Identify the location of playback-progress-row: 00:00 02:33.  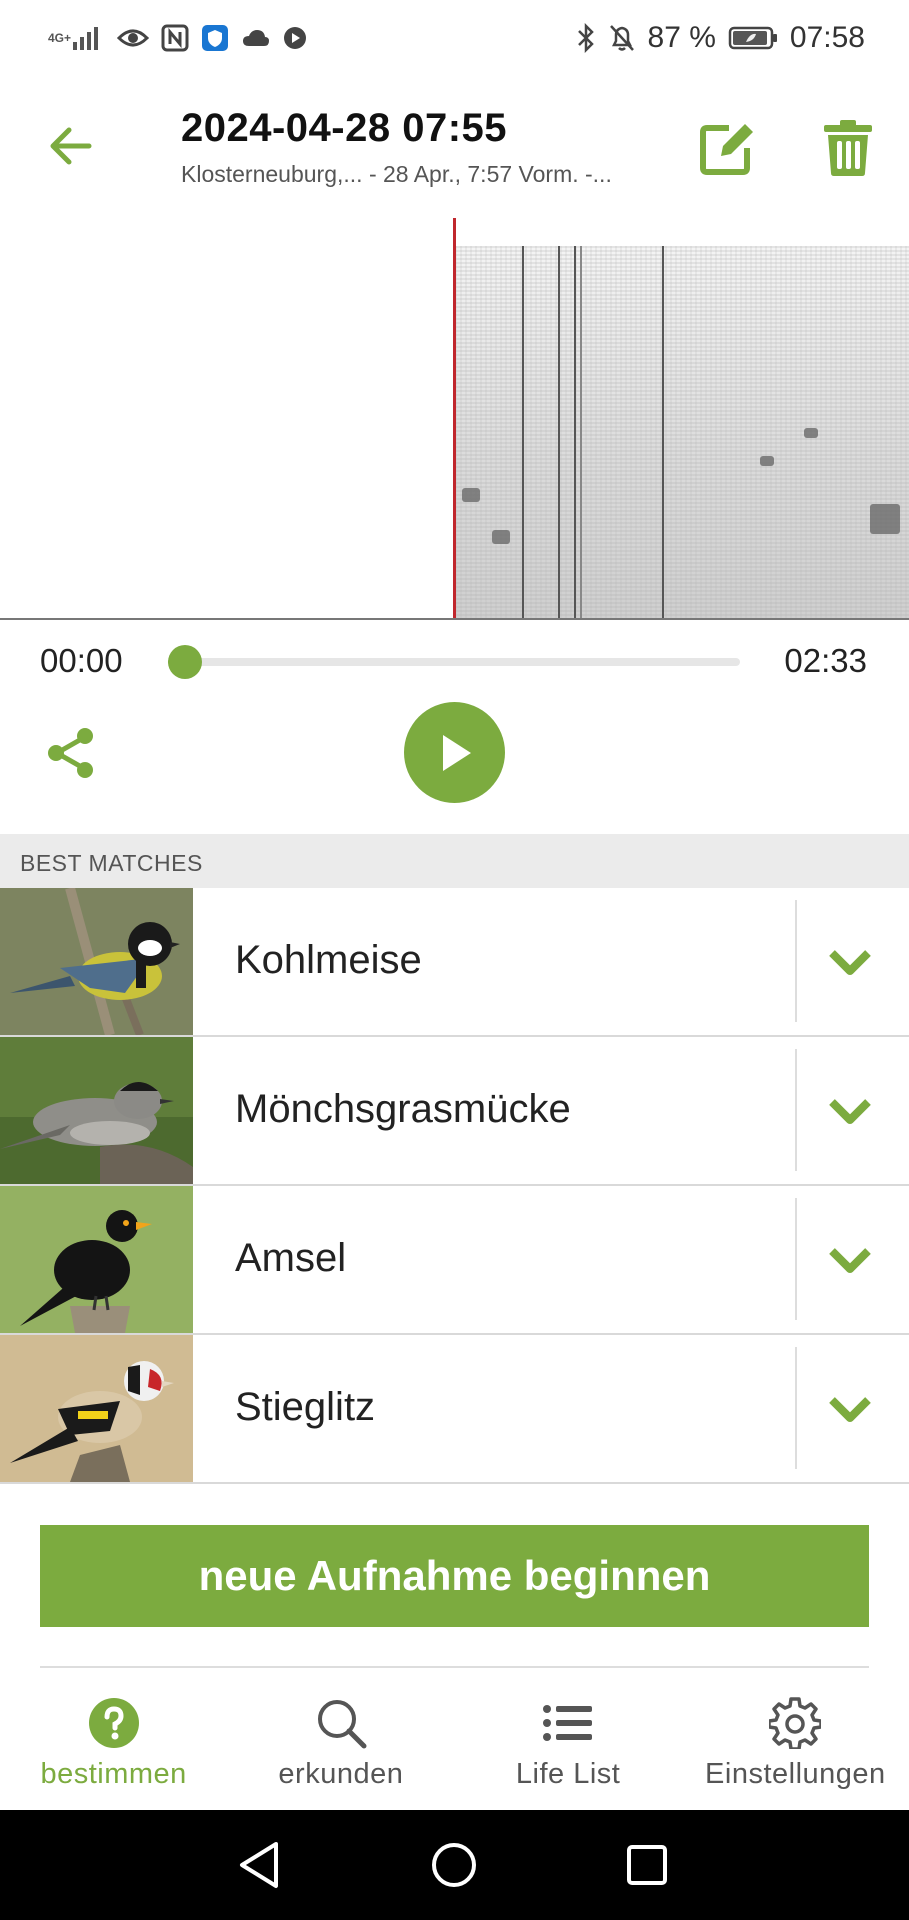
(454, 661).